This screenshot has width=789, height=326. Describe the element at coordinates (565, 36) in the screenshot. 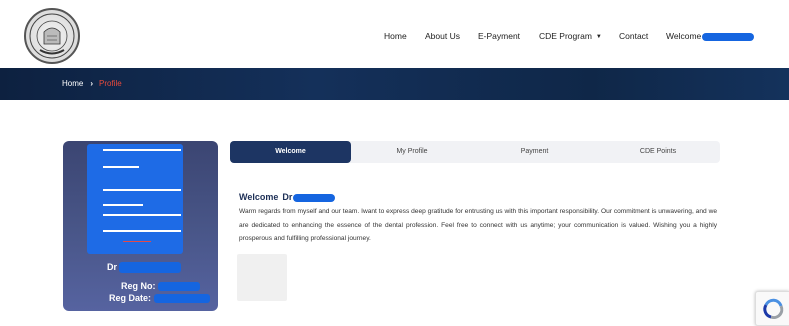

I see `nav-cde-program-label: CDE Program` at that location.